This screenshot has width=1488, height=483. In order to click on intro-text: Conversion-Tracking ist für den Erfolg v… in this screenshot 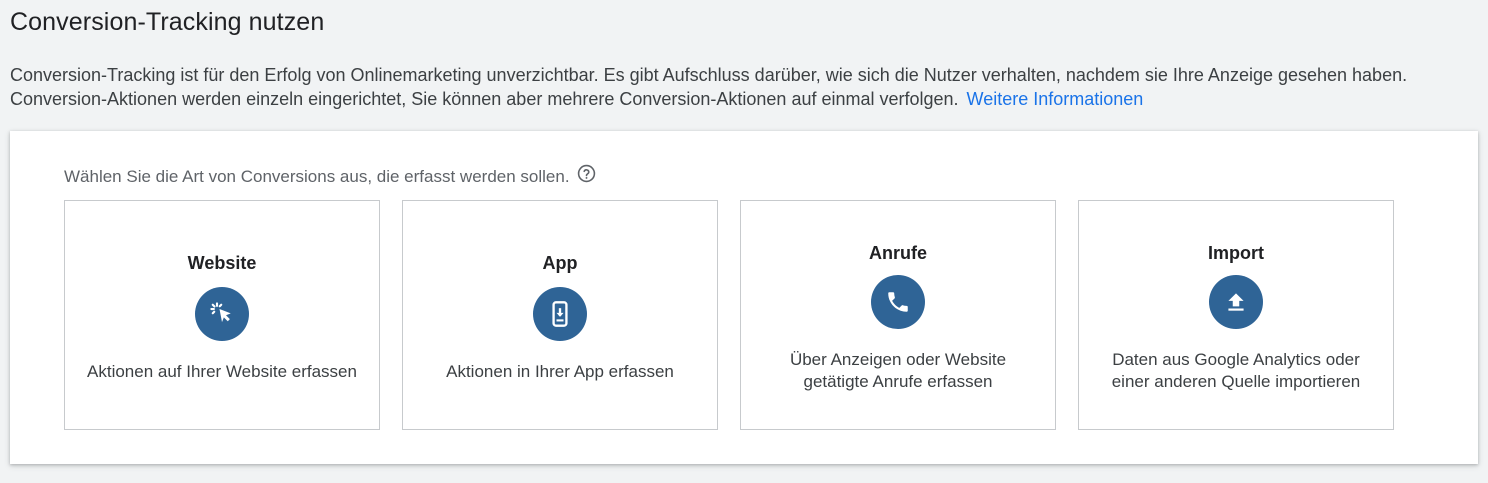, I will do `click(709, 87)`.